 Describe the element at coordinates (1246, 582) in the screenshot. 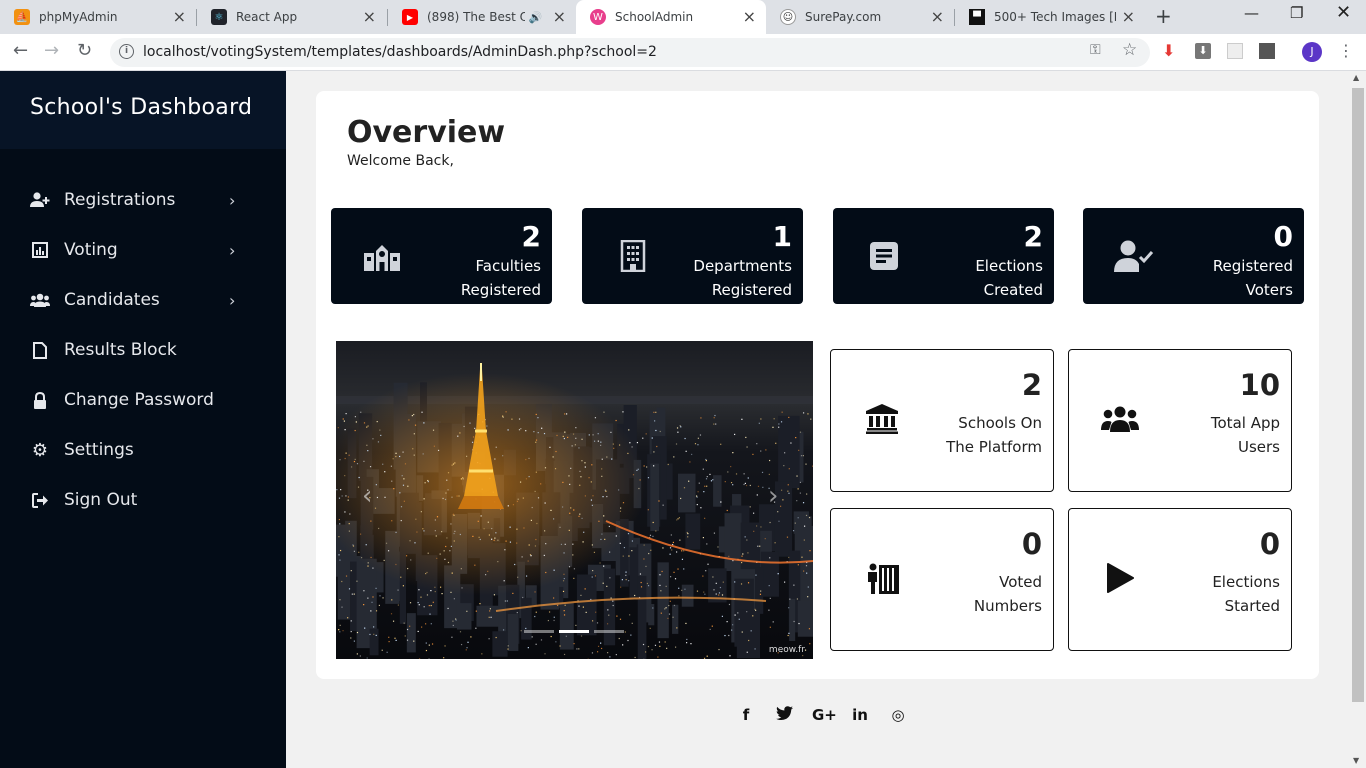

I see `stat-label: Elections` at that location.